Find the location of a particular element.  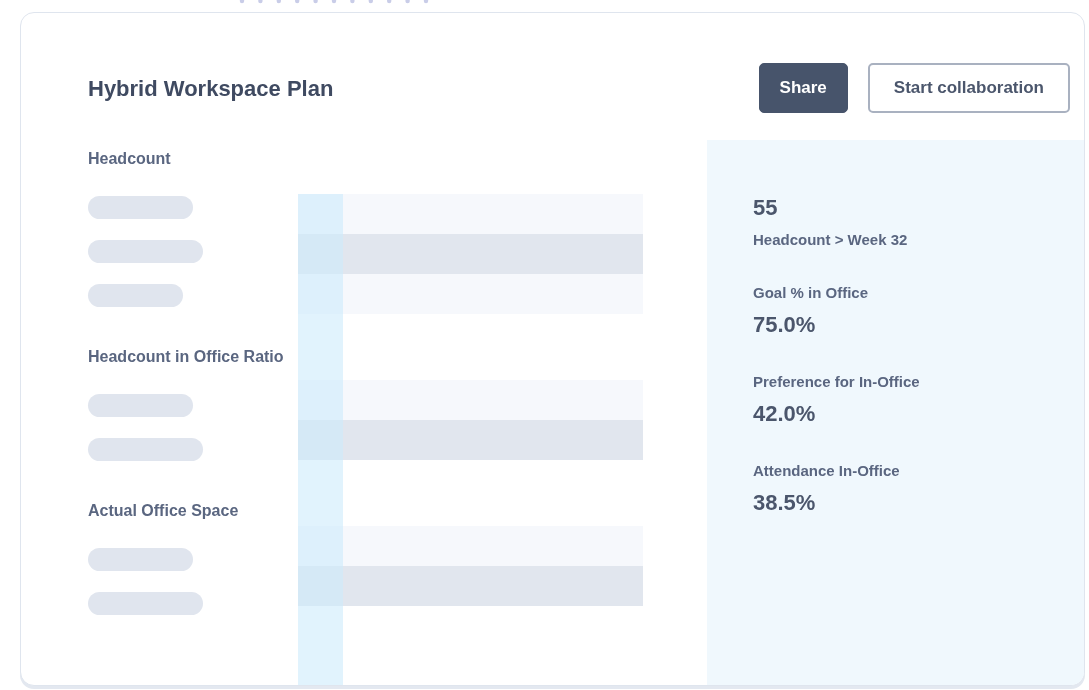

share-button: Share is located at coordinates (803, 88).